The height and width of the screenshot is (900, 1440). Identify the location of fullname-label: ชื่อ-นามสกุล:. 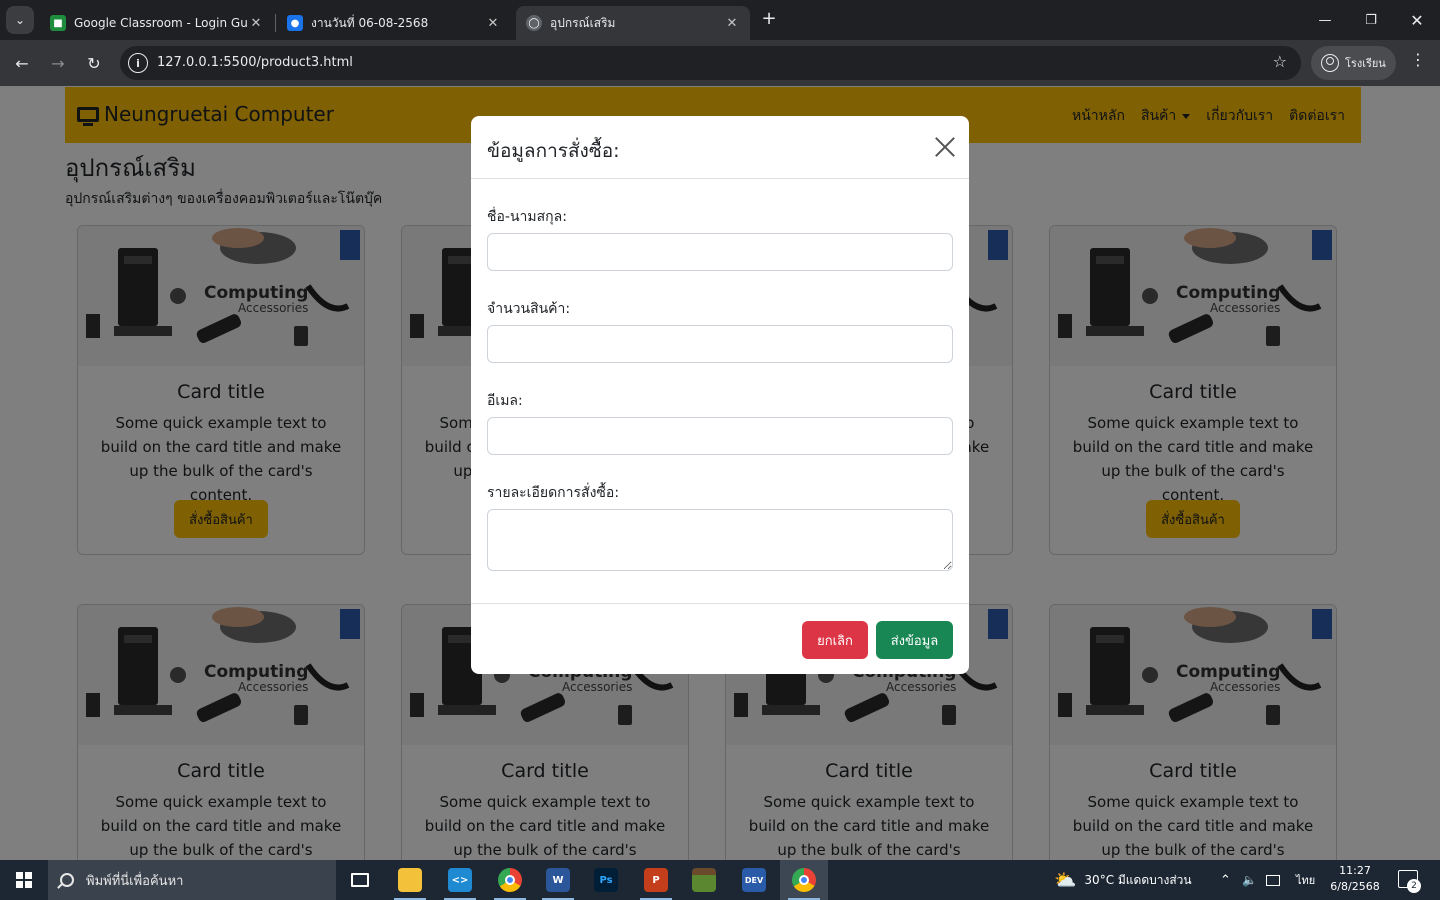
(527, 217).